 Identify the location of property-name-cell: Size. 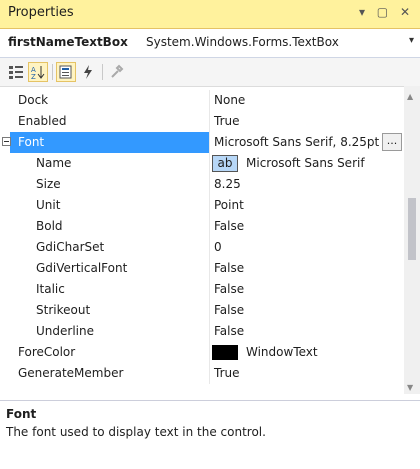
(109, 184).